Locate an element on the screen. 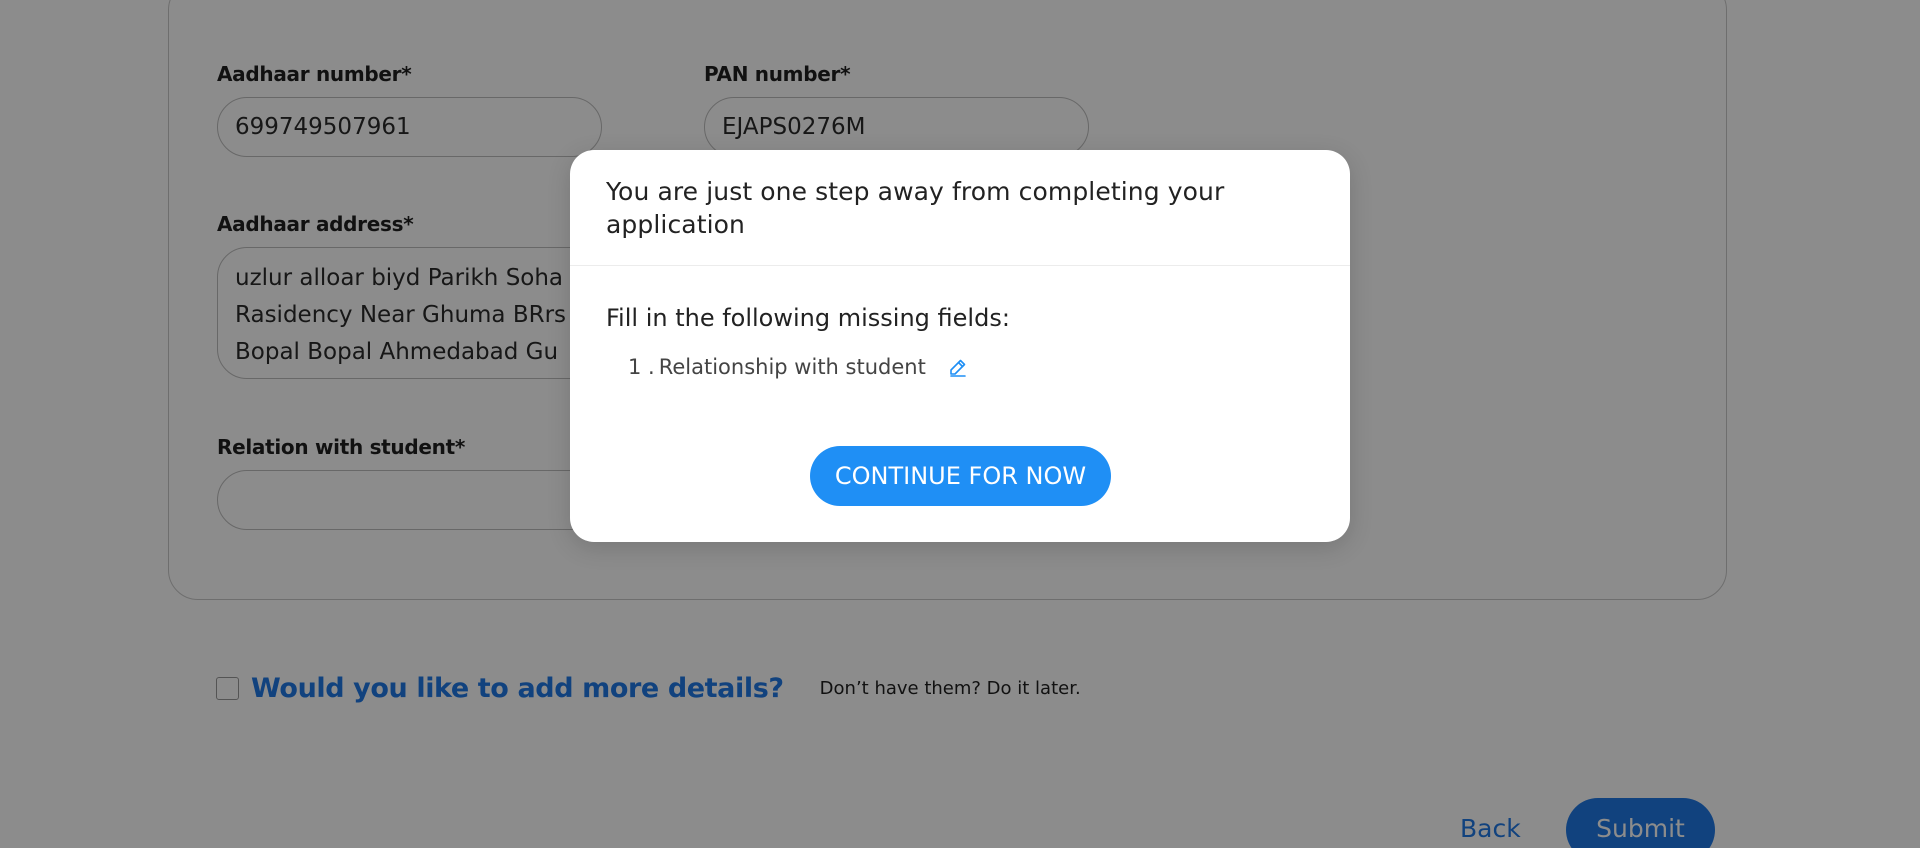  continue-for-now-button: CONTINUE FOR NOW is located at coordinates (960, 476).